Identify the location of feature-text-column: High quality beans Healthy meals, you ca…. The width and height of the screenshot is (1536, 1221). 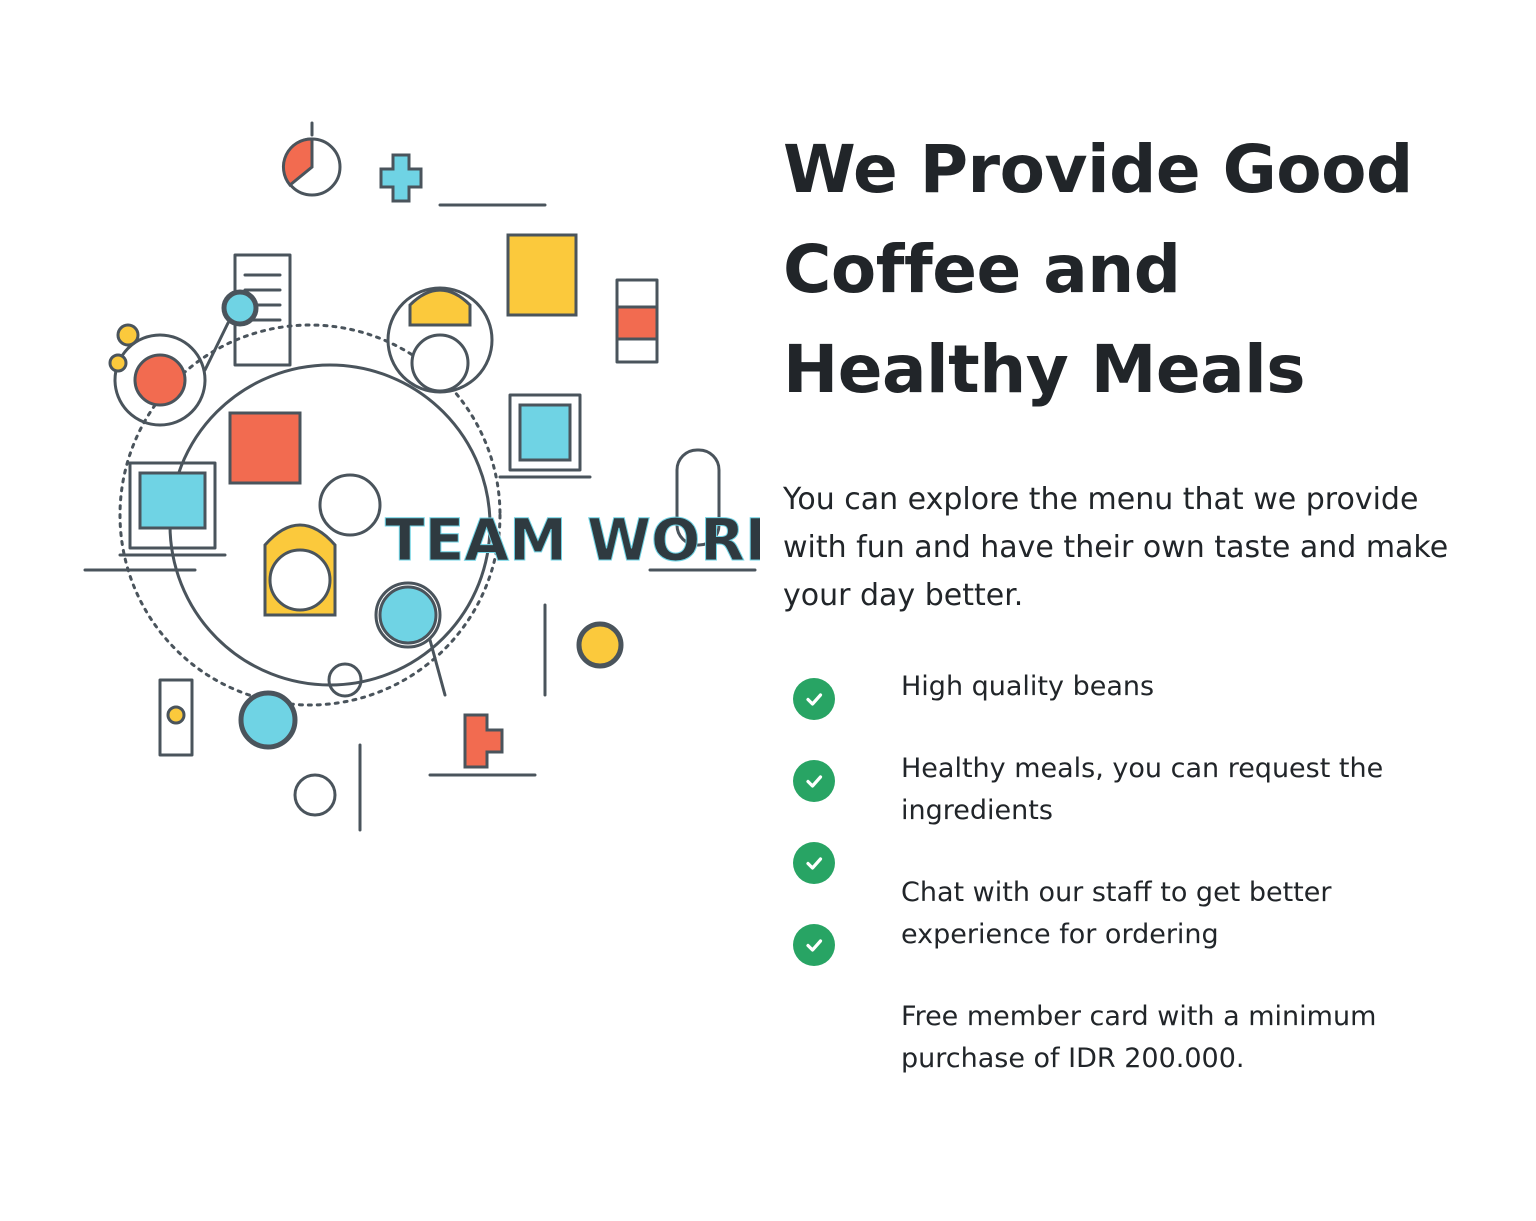
(1171, 893).